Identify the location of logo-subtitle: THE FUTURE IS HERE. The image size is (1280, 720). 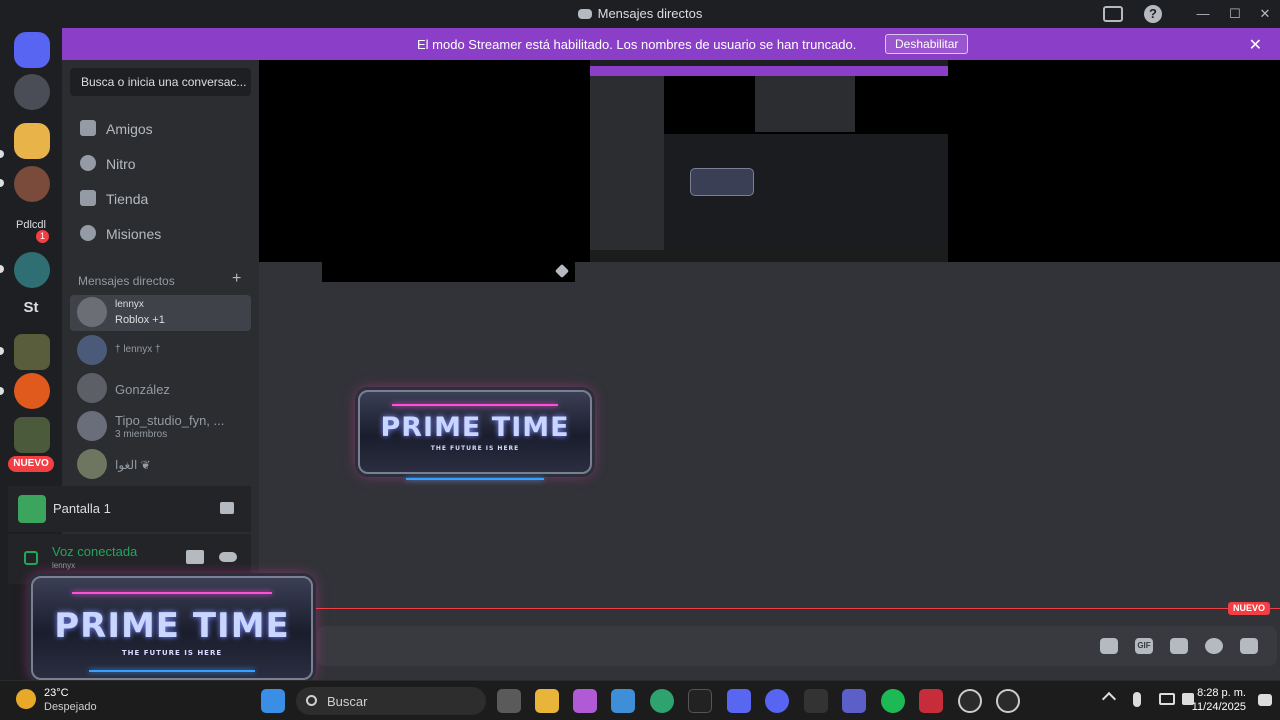
(475, 448).